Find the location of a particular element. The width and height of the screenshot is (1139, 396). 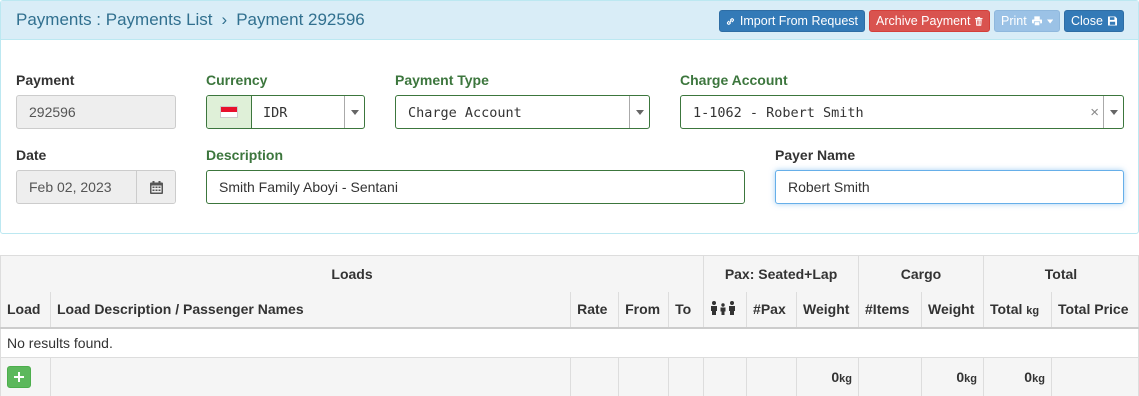

footer-cargo-weight: 0kg is located at coordinates (952, 376).